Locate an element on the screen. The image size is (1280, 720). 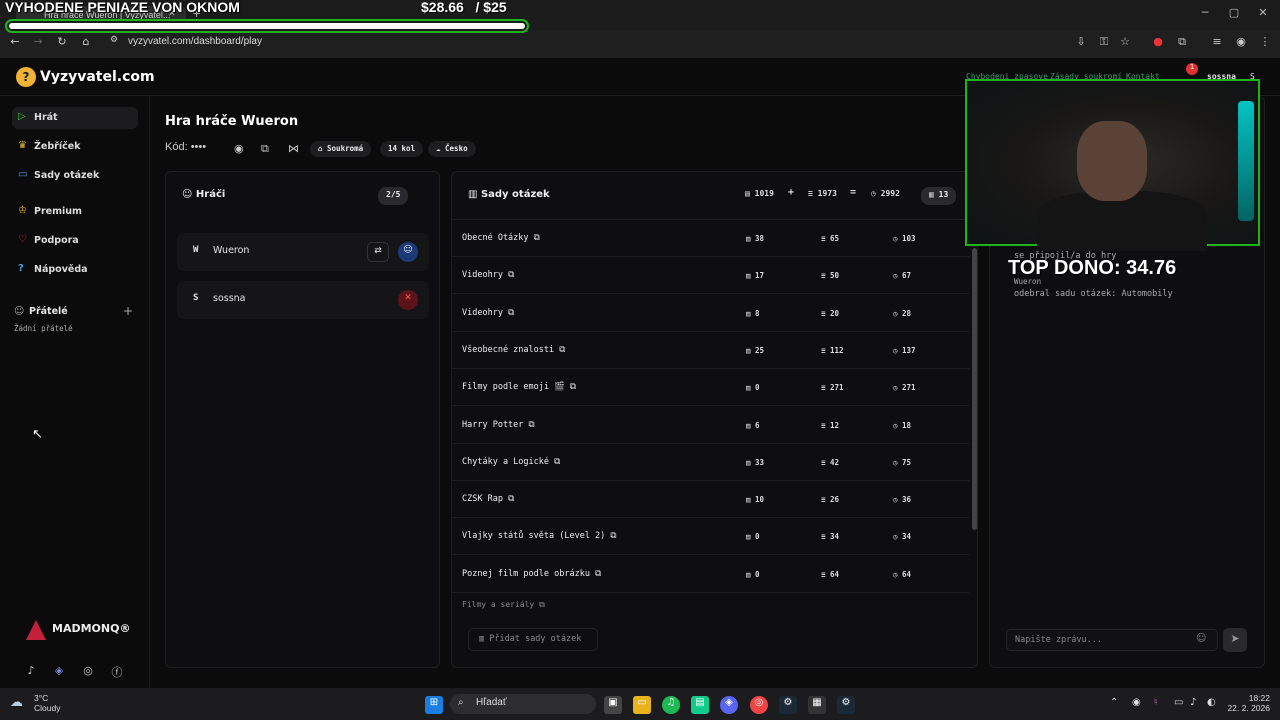
puzzle-icon: ⧉ is located at coordinates (1182, 43).